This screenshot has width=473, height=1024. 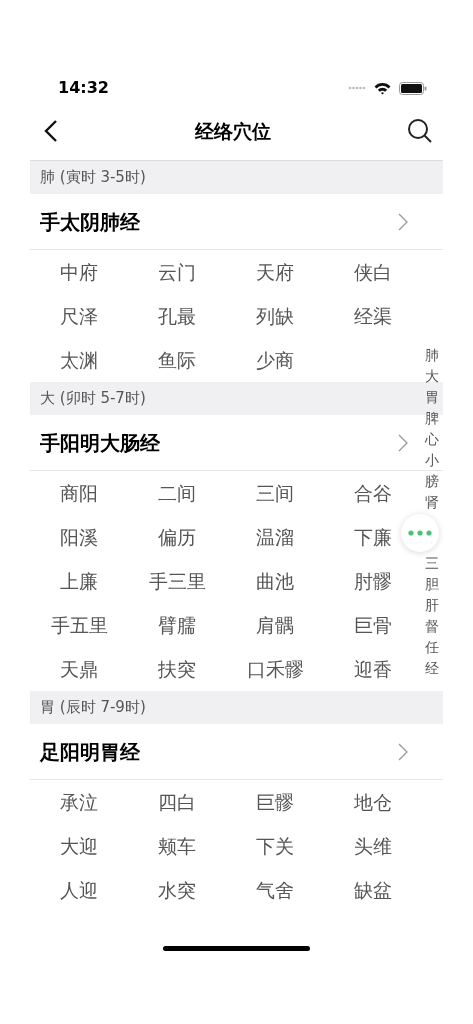 I want to click on acupoint-item: 臂臑, so click(x=177, y=625).